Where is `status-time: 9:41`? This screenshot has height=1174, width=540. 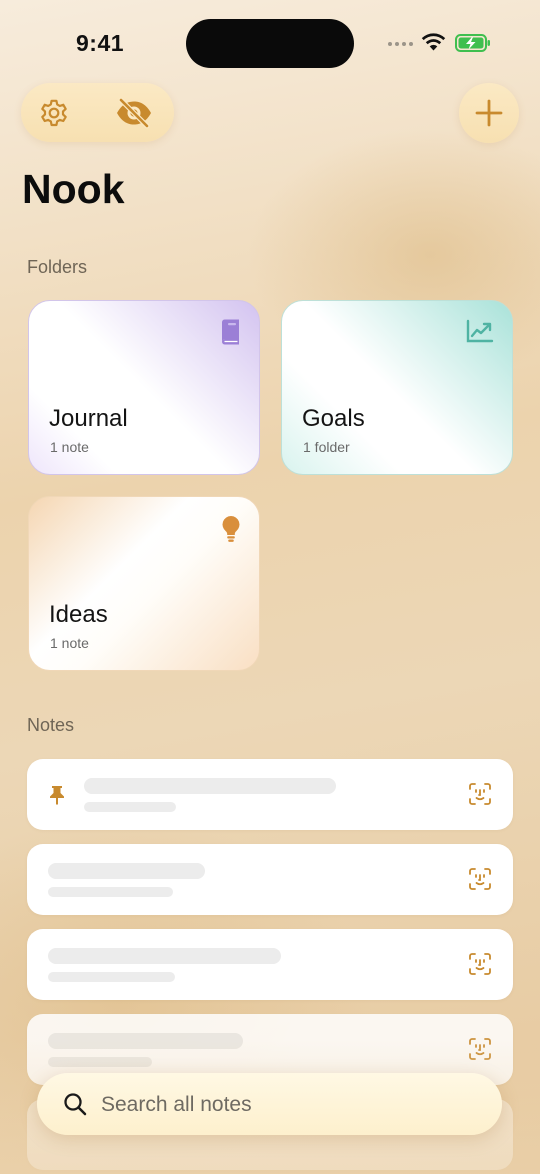 status-time: 9:41 is located at coordinates (100, 43).